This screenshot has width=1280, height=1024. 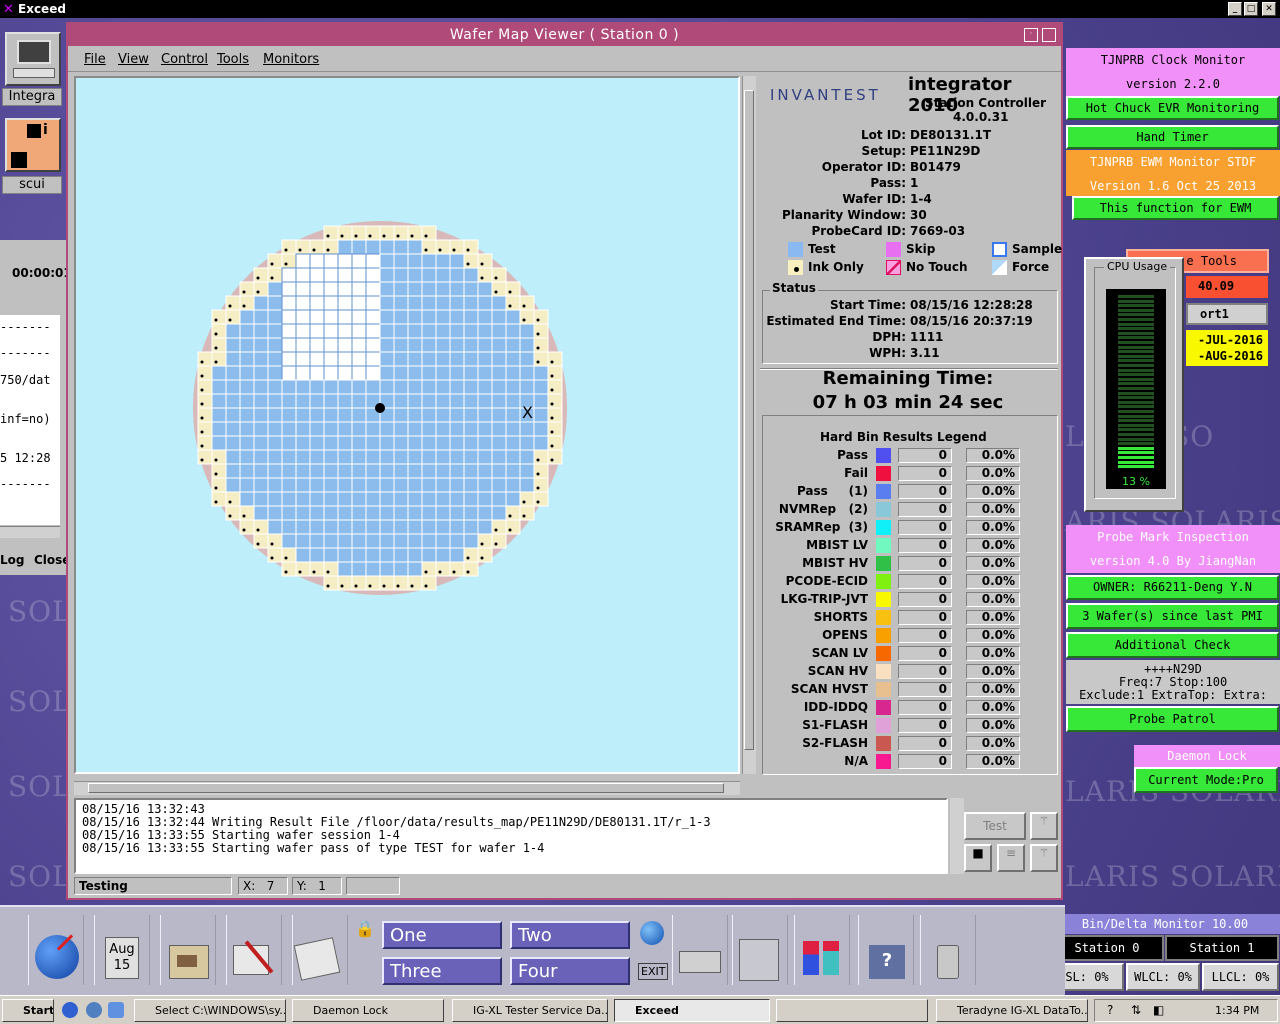 What do you see at coordinates (908, 378) in the screenshot?
I see `remaining-time-label: Remaining Time:` at bounding box center [908, 378].